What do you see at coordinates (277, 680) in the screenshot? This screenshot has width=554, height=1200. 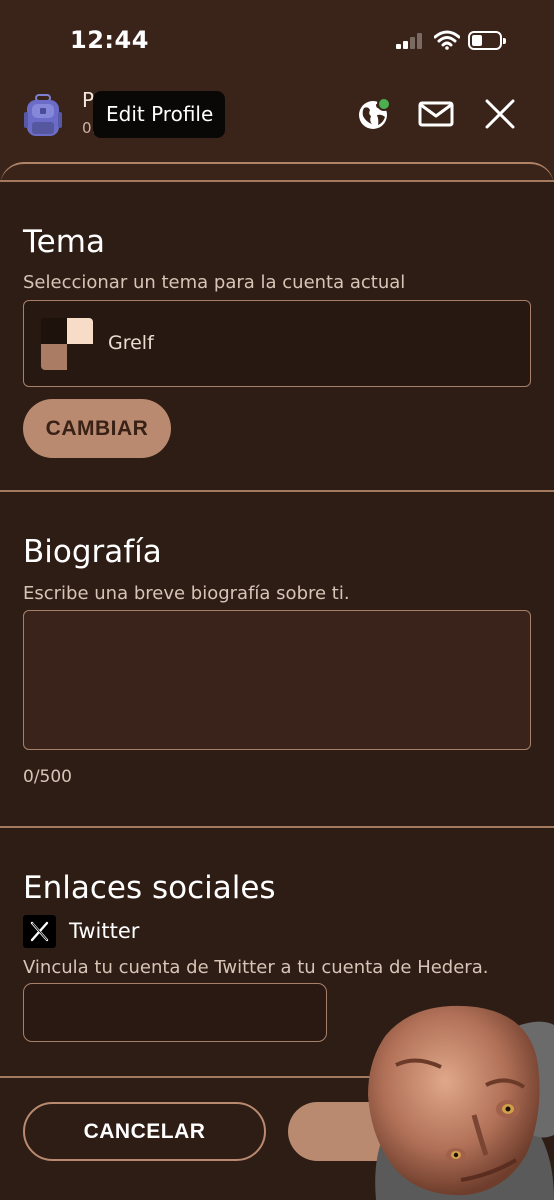 I see `bio-textarea` at bounding box center [277, 680].